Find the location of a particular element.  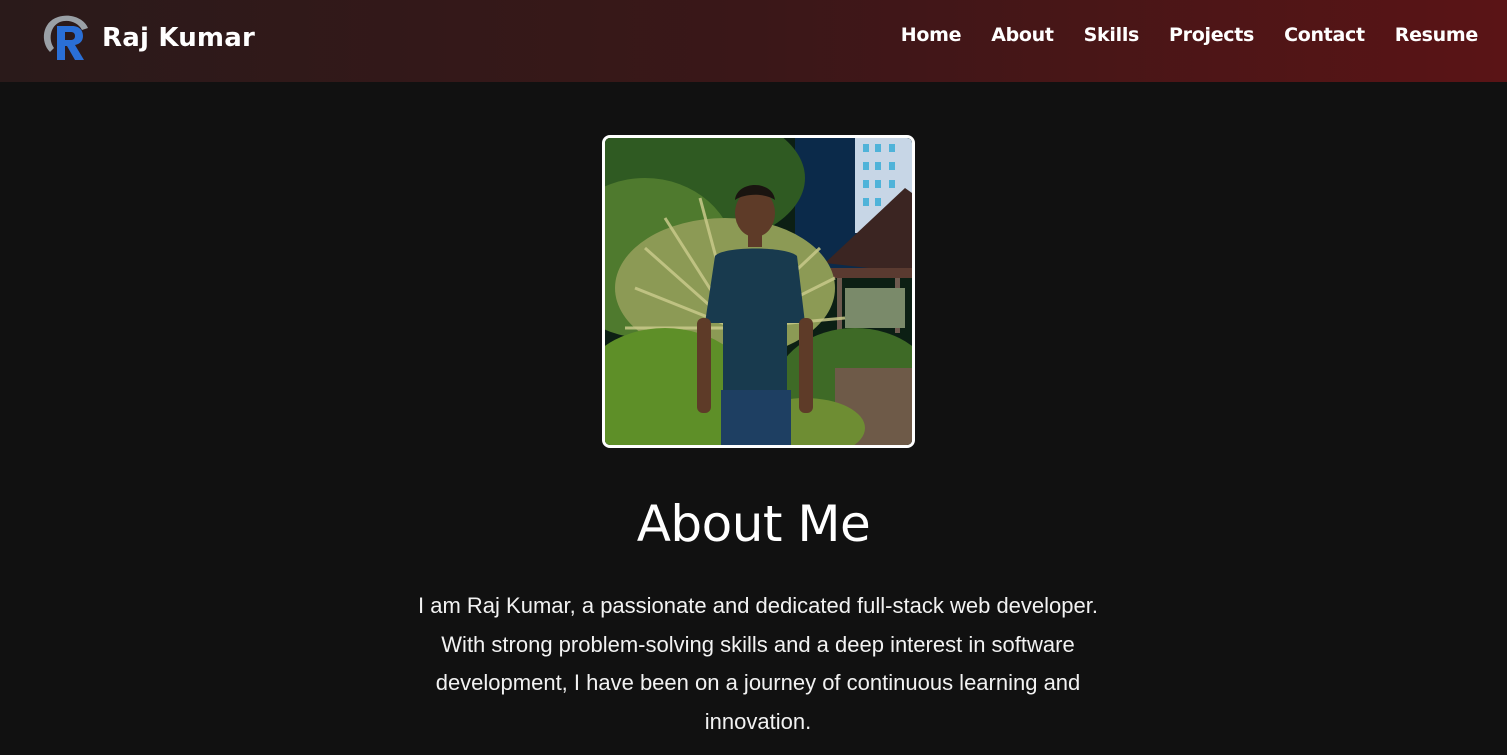

profile-photo is located at coordinates (758, 291).